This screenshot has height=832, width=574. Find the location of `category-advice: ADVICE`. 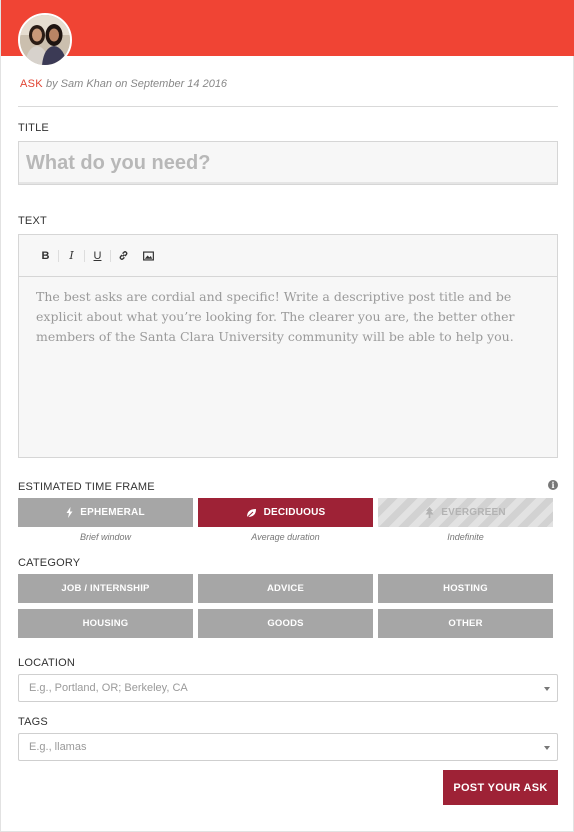

category-advice: ADVICE is located at coordinates (285, 588).